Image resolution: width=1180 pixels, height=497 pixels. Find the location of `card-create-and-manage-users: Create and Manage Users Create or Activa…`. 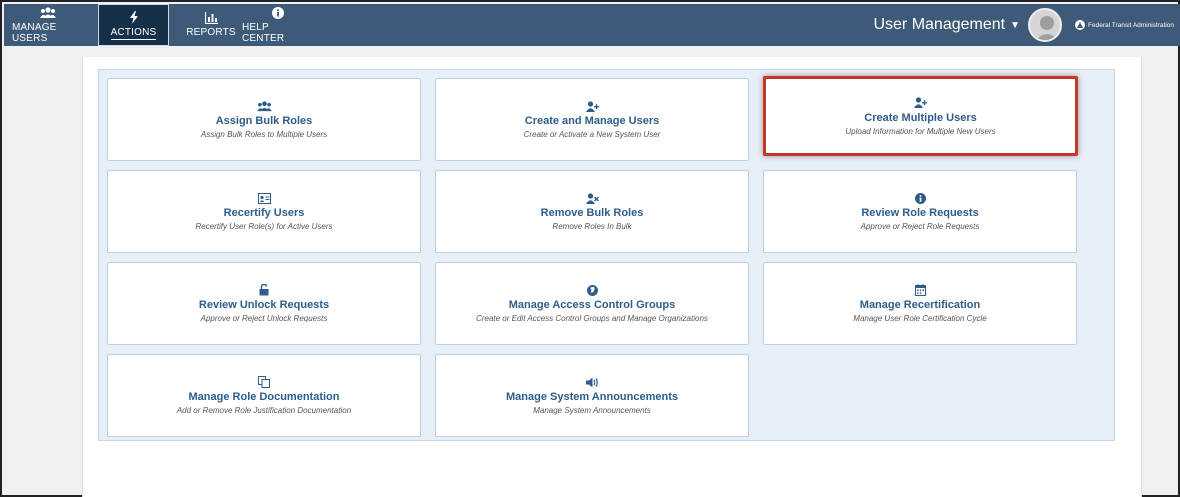

card-create-and-manage-users: Create and Manage Users Create or Activa… is located at coordinates (592, 119).